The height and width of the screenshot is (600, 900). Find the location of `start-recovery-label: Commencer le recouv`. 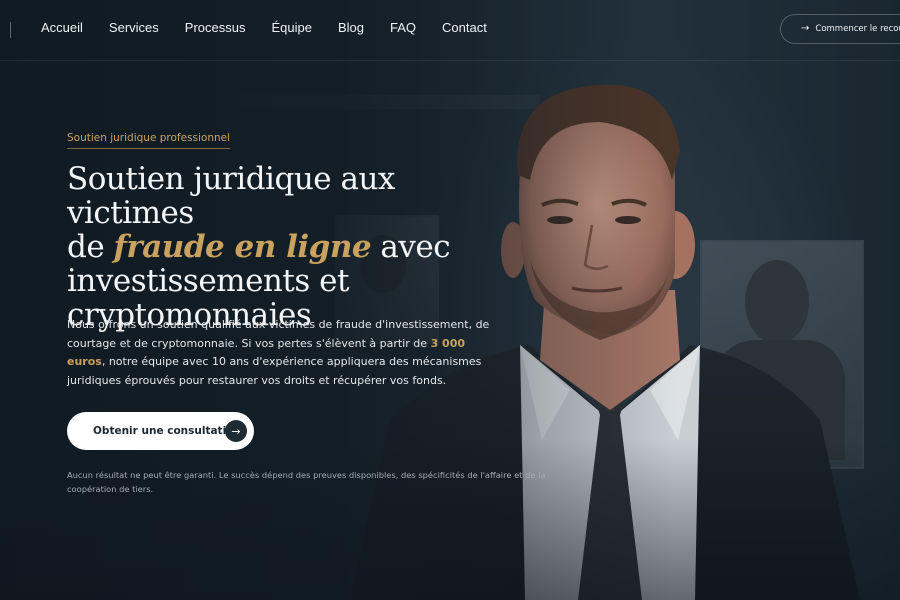

start-recovery-label: Commencer le recouv is located at coordinates (857, 29).